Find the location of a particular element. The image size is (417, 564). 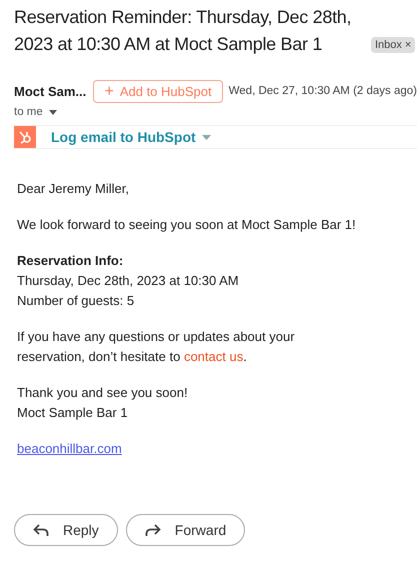

forward-icon is located at coordinates (152, 530).